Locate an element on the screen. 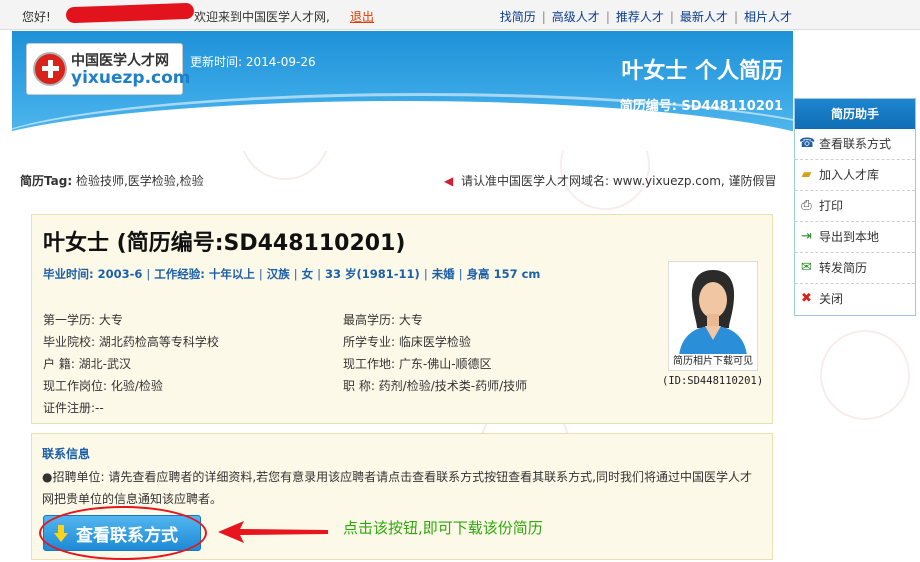  sidebar-item-label: 加入人才库 is located at coordinates (849, 175).